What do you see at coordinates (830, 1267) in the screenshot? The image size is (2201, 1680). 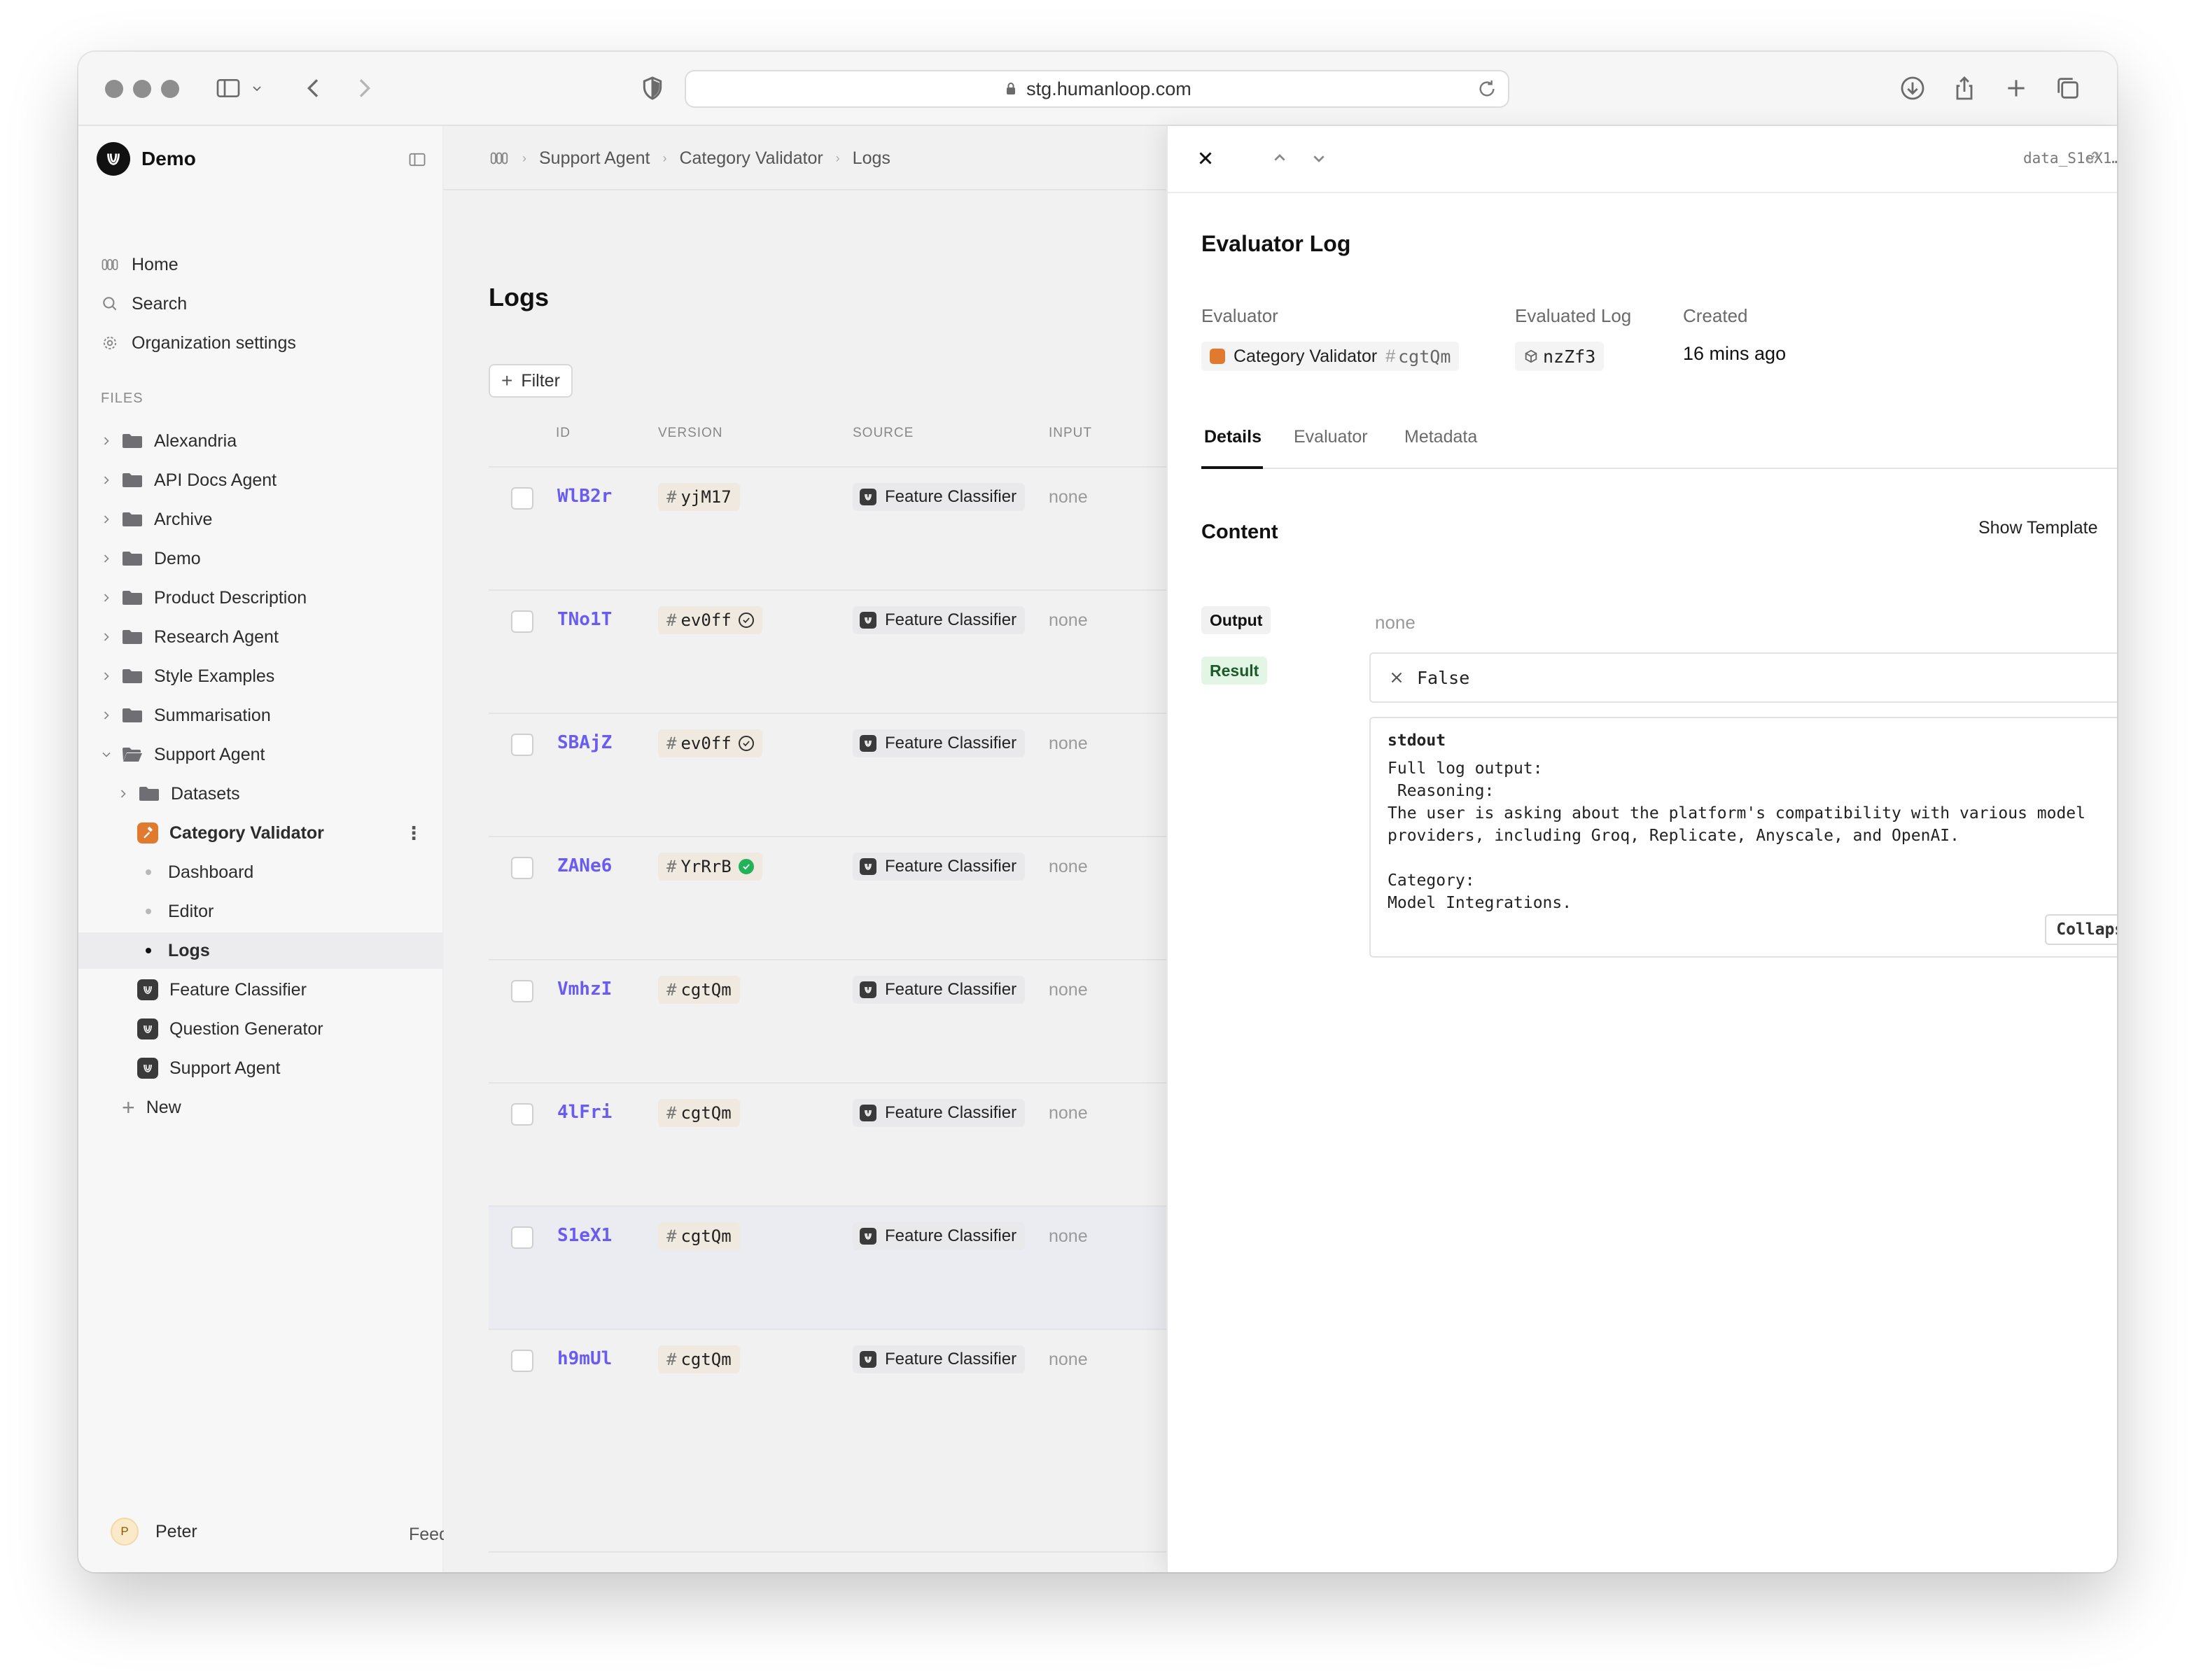 I see `table-row: S1eX1 # cgtQm Feature Classifier none` at bounding box center [830, 1267].